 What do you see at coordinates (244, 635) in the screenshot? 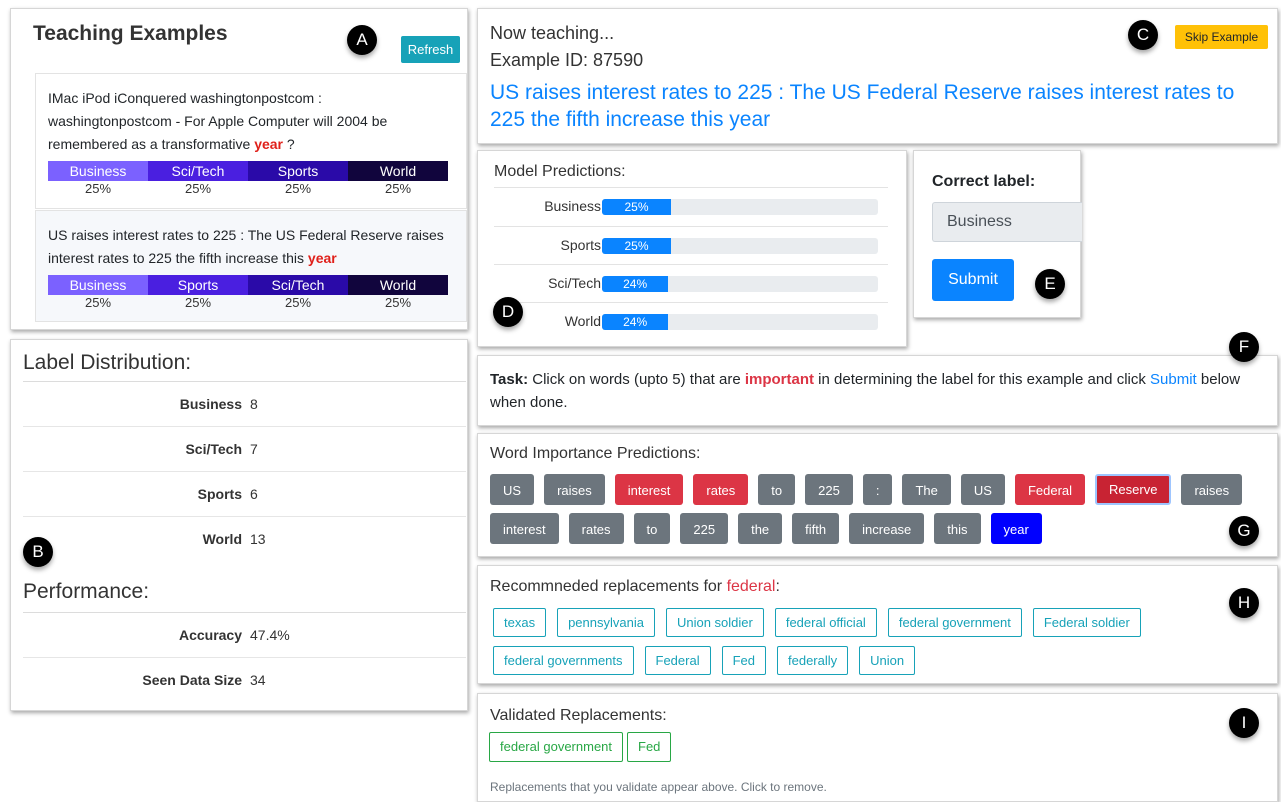
I see `performance-row: Accuracy 47.4%` at bounding box center [244, 635].